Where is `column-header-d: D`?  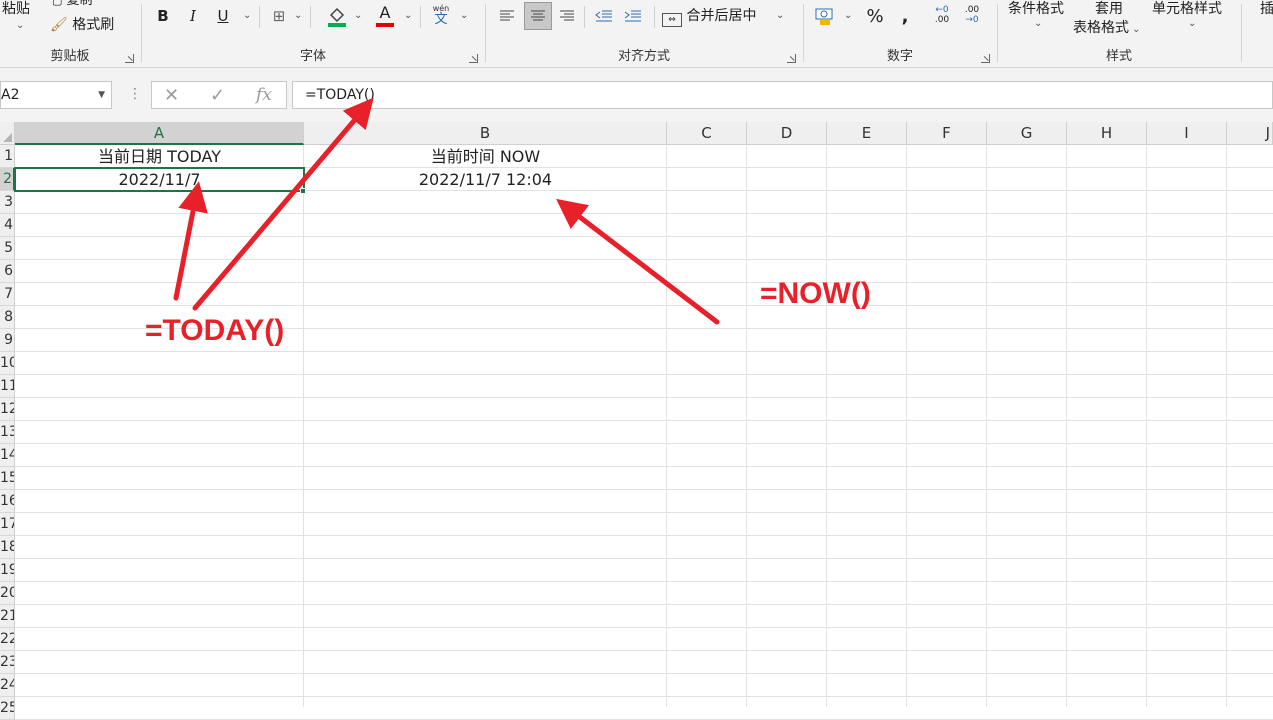
column-header-d: D is located at coordinates (787, 133).